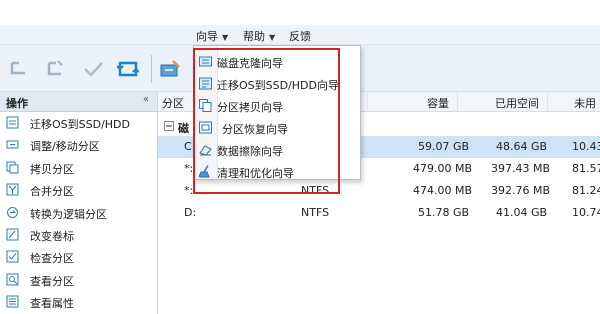 Image resolution: width=600 pixels, height=314 pixels. What do you see at coordinates (78, 235) in the screenshot?
I see `sidebar-item-change-label: 改变卷标` at bounding box center [78, 235].